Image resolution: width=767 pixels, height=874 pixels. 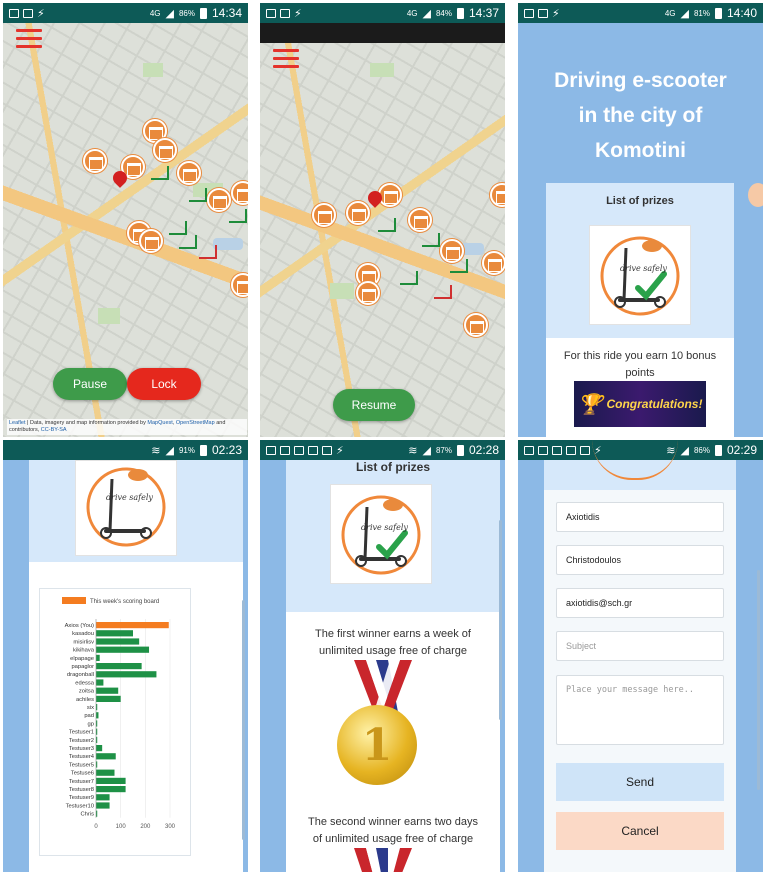 What do you see at coordinates (226, 13) in the screenshot?
I see `clock: 14:34` at bounding box center [226, 13].